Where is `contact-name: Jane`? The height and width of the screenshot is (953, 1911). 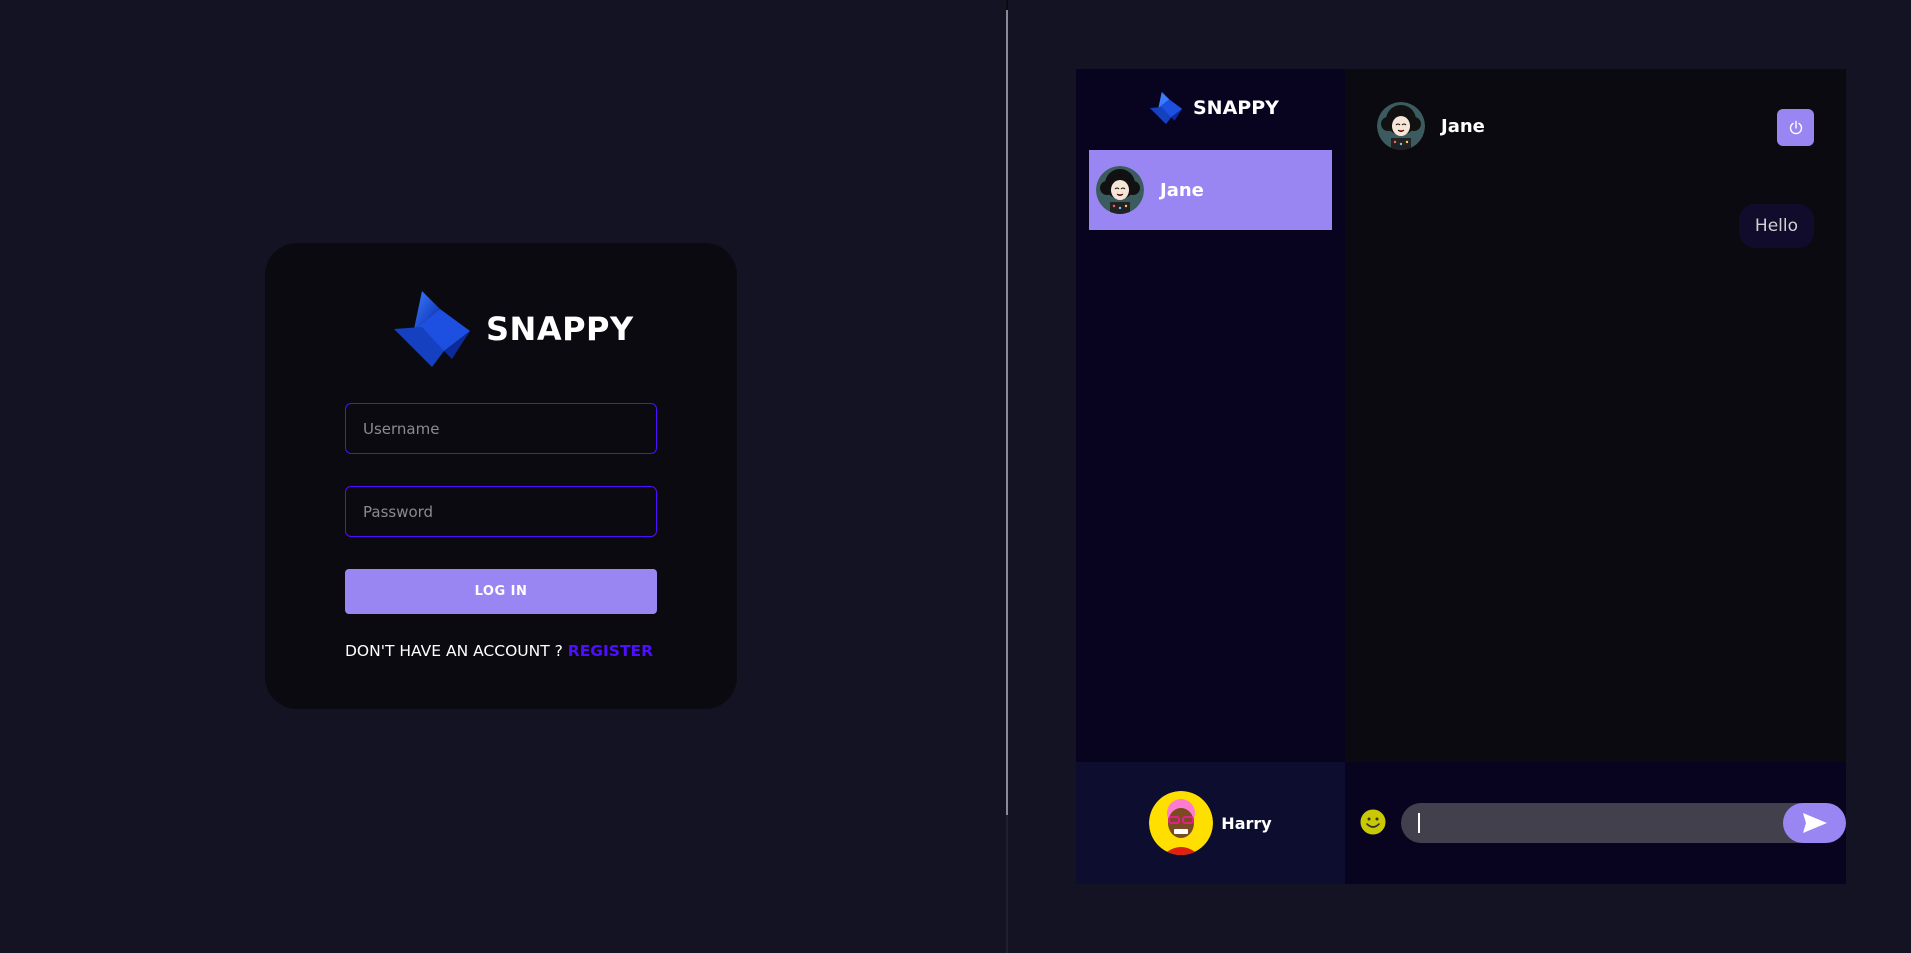 contact-name: Jane is located at coordinates (1182, 190).